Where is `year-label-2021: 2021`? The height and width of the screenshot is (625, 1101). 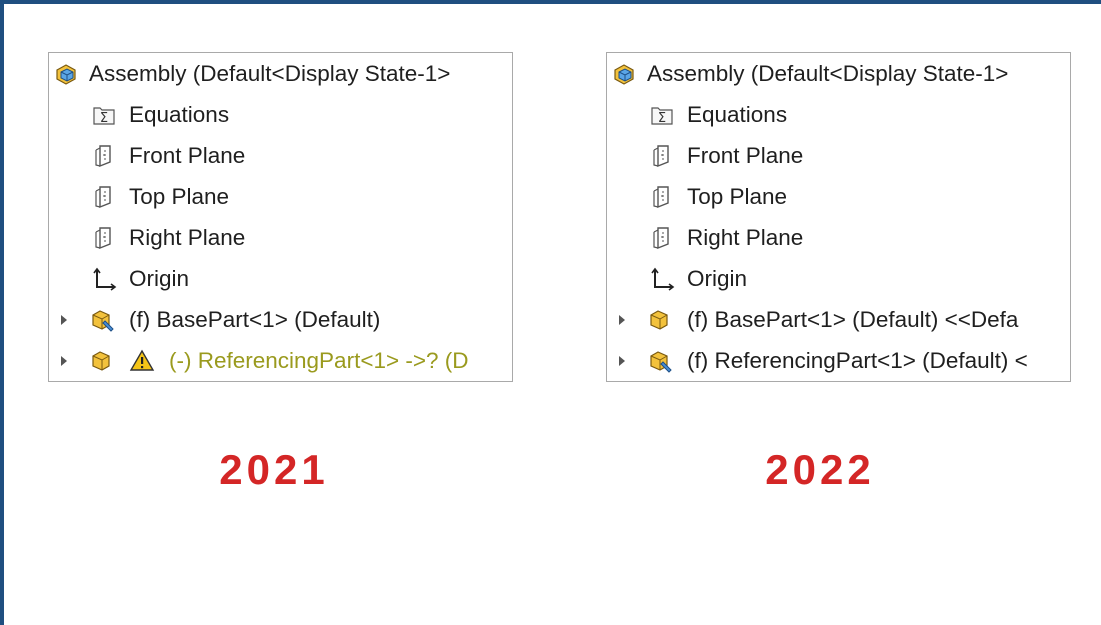 year-label-2021: 2021 is located at coordinates (274, 469).